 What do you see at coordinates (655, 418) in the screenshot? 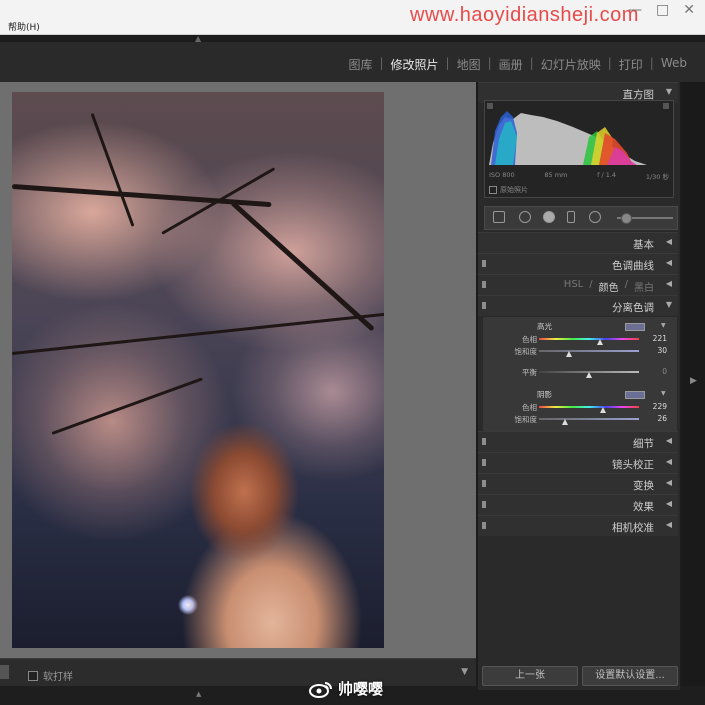
I see `shadows-sat-value: 26` at bounding box center [655, 418].